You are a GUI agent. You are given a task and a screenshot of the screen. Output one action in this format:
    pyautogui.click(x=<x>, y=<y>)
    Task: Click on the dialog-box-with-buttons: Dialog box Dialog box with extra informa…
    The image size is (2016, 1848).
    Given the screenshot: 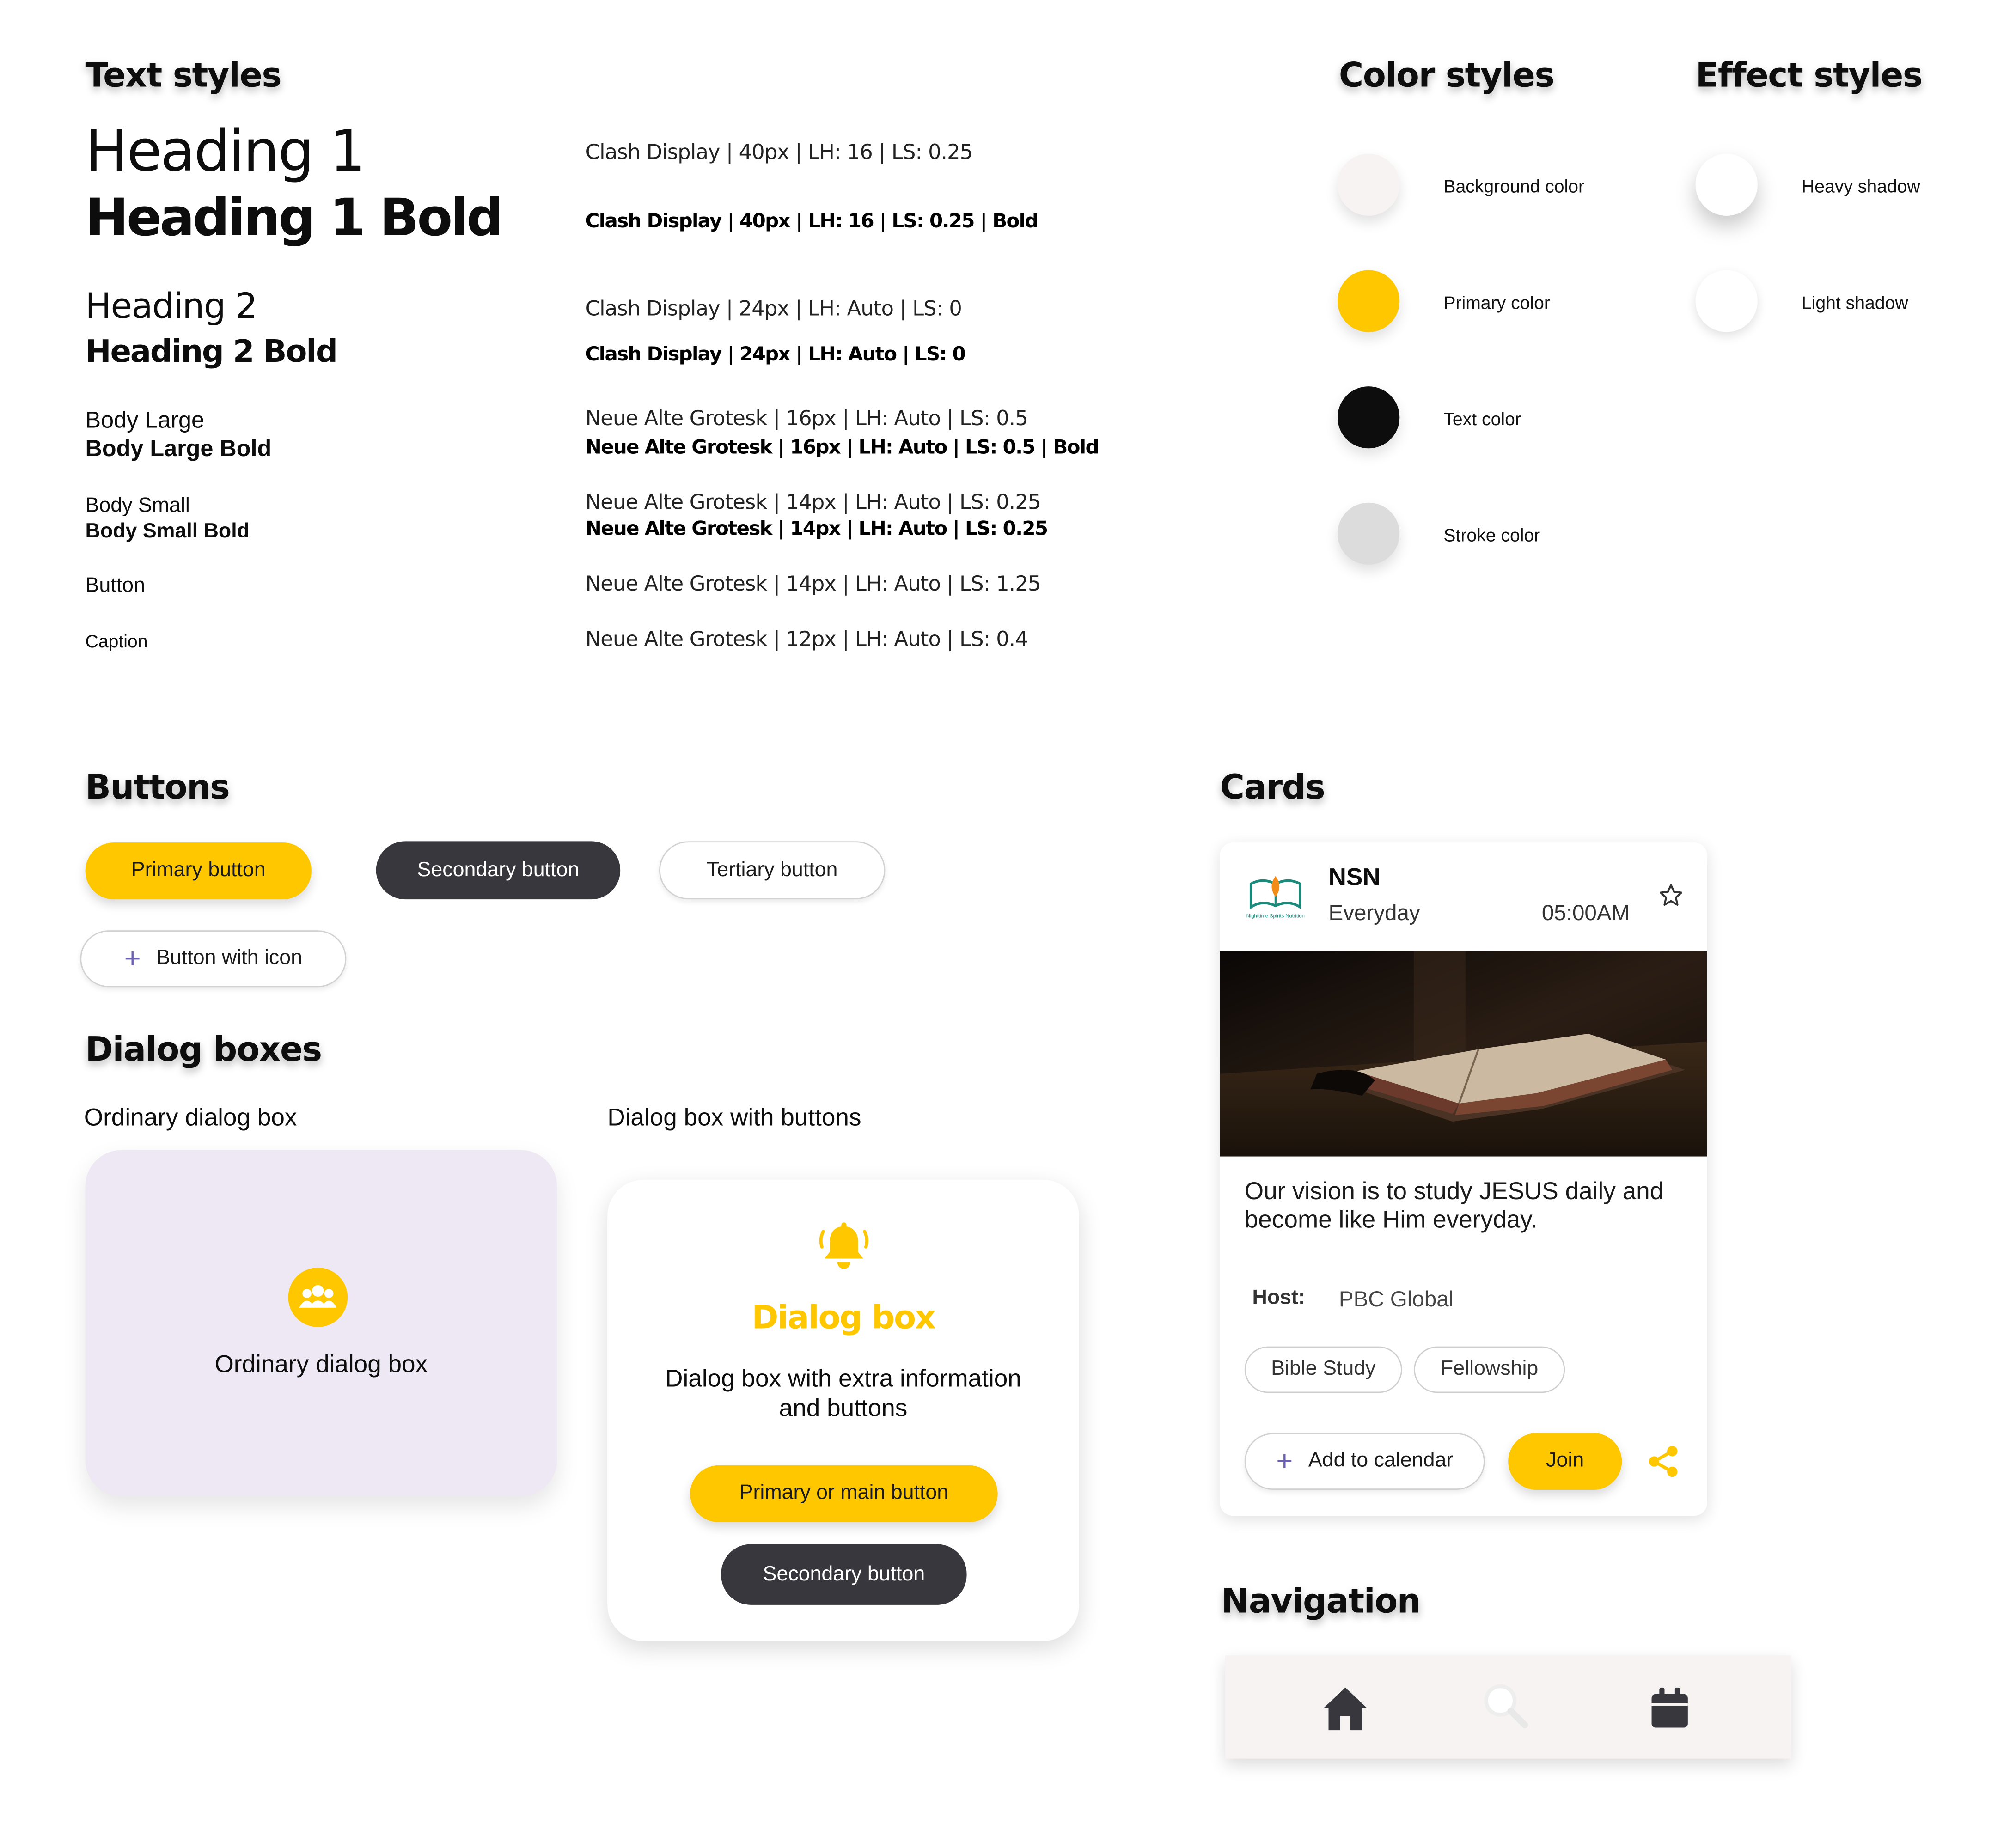 What is the action you would take?
    pyautogui.click(x=843, y=1410)
    